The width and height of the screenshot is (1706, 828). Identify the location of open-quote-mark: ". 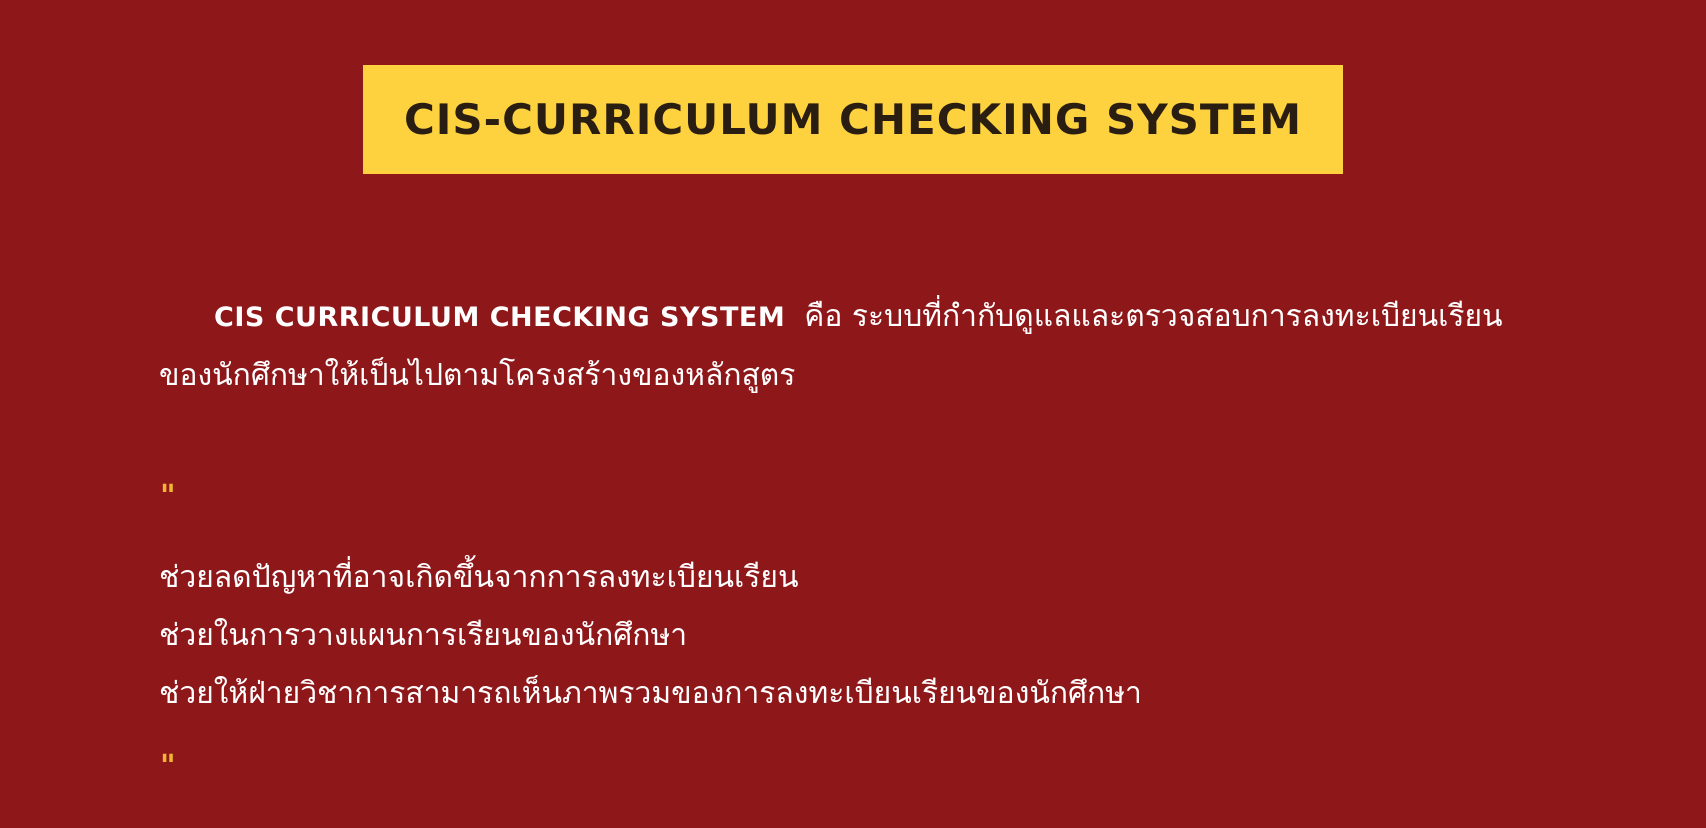
(168, 496).